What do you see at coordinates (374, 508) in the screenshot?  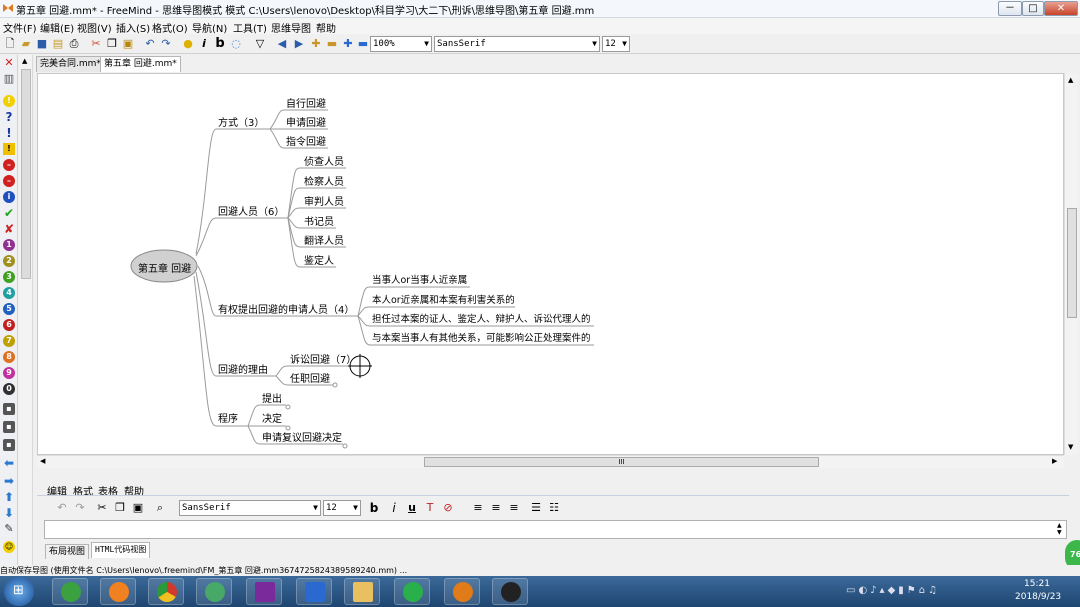 I see `notes-bold-icon: b` at bounding box center [374, 508].